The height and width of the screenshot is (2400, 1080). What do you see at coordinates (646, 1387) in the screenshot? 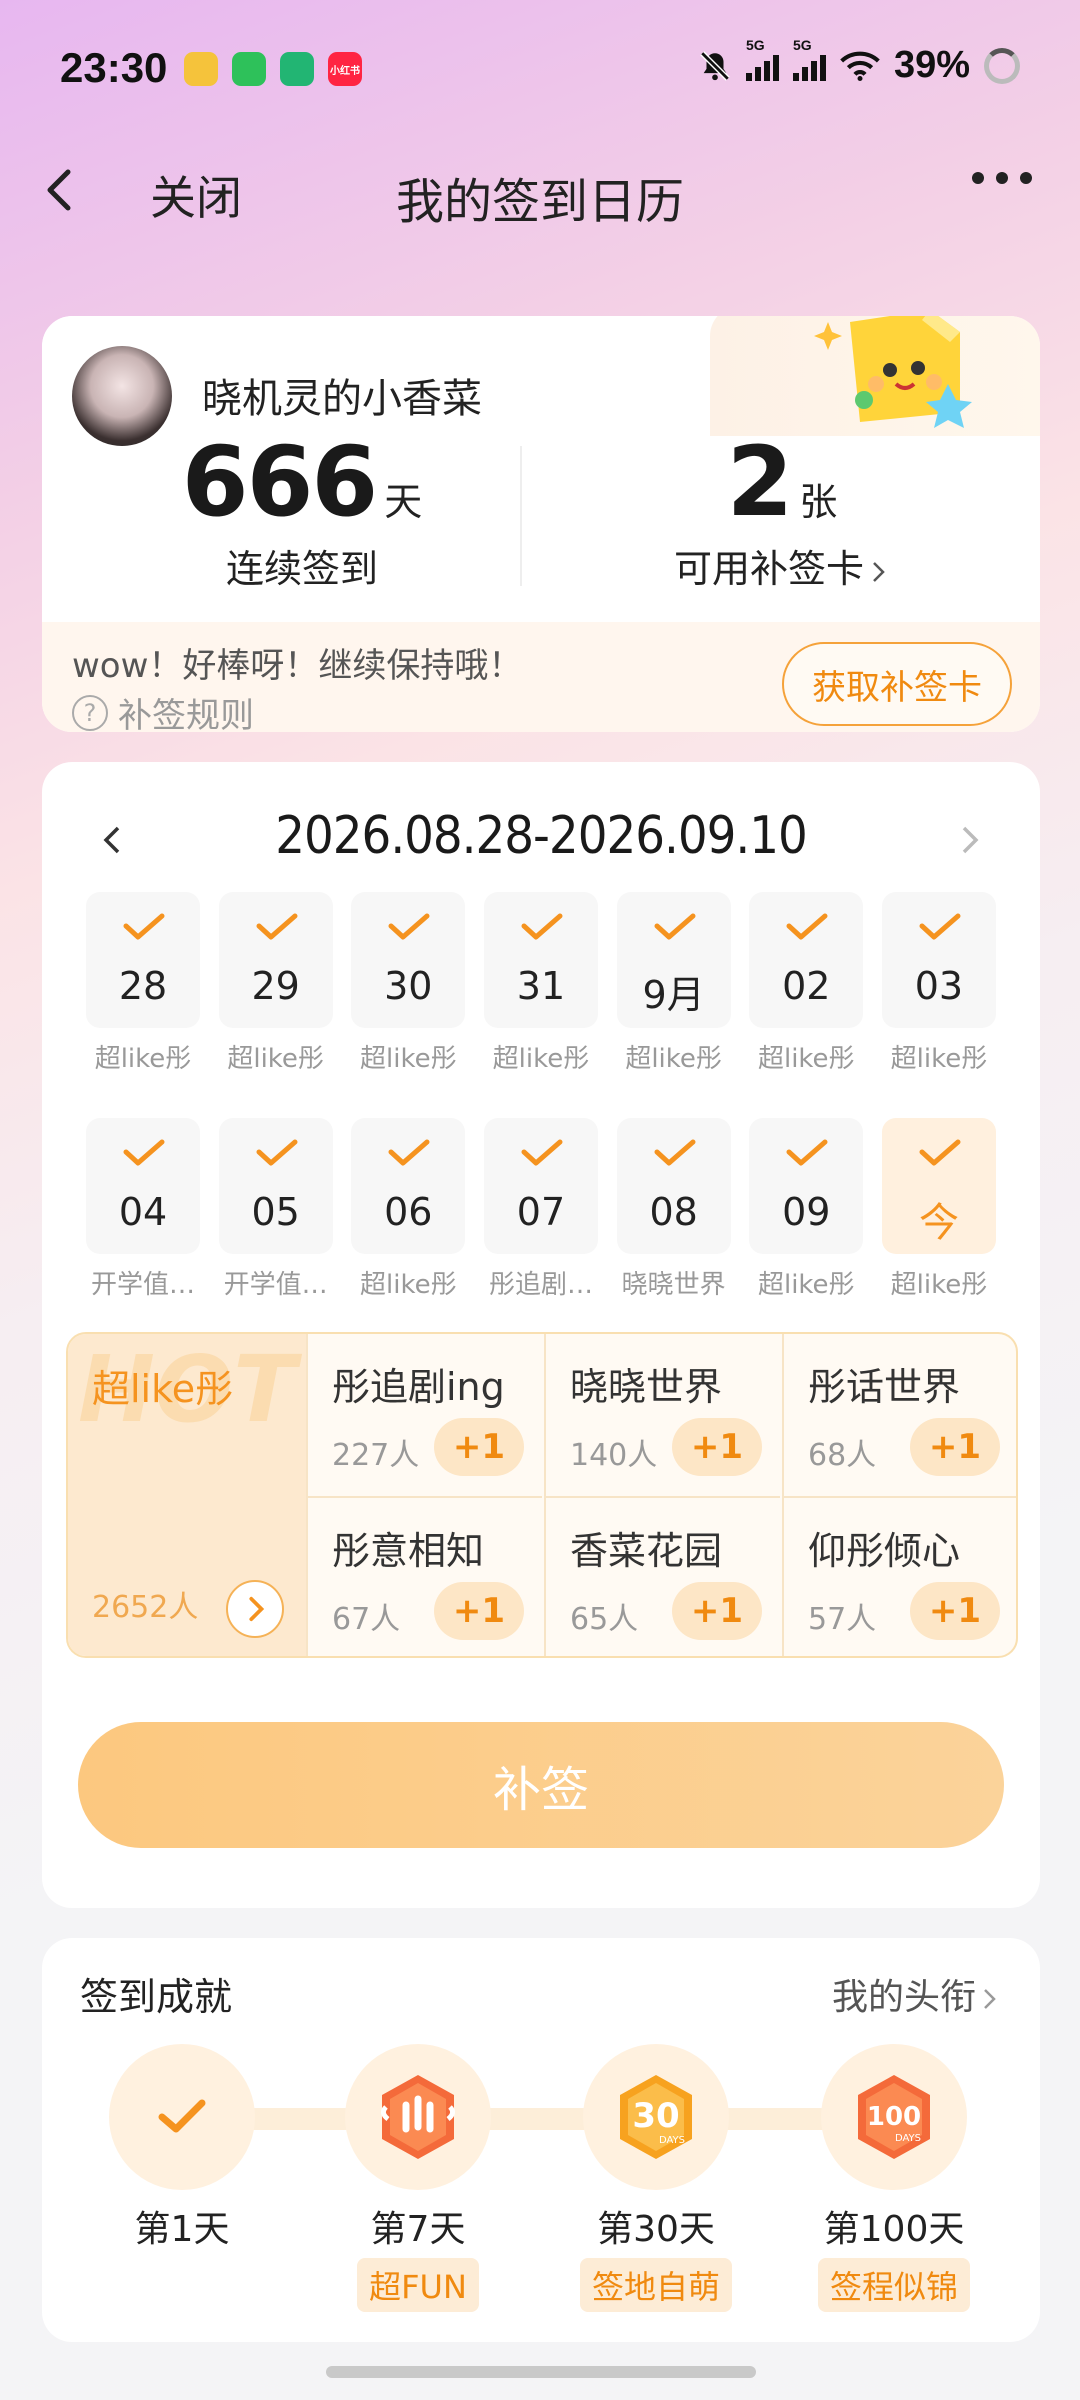
I see `topic-name: 晓晓世界` at bounding box center [646, 1387].